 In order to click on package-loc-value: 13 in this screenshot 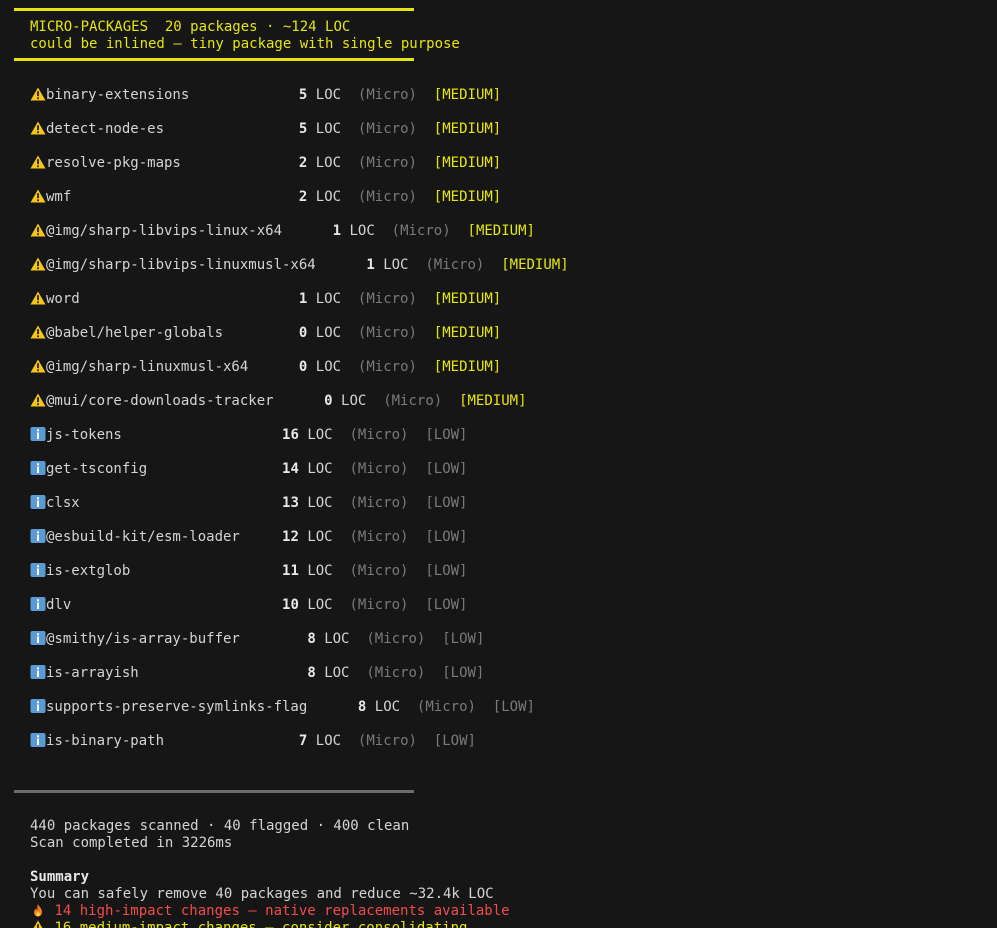, I will do `click(290, 503)`.